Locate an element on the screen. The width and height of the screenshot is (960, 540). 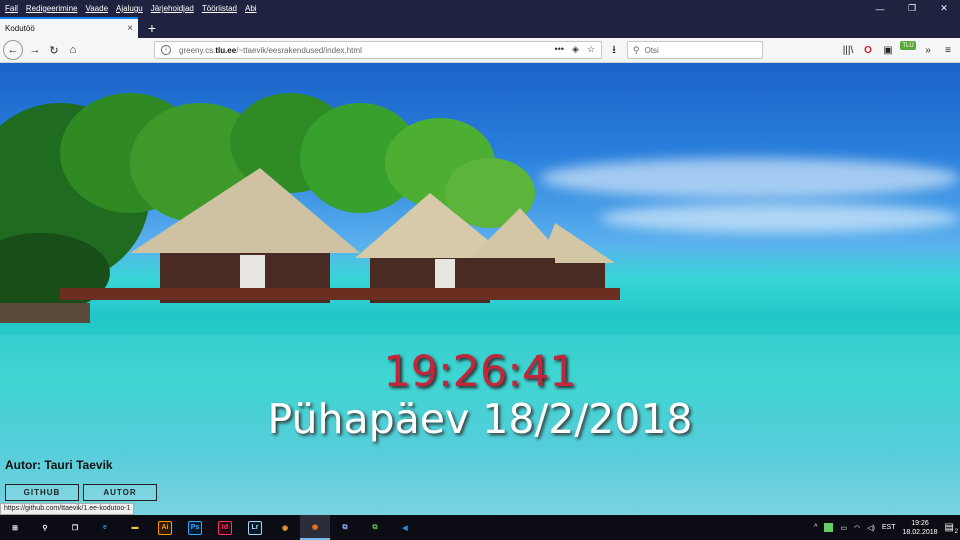
taskbar-date: 18.02.2018 is located at coordinates (920, 532).